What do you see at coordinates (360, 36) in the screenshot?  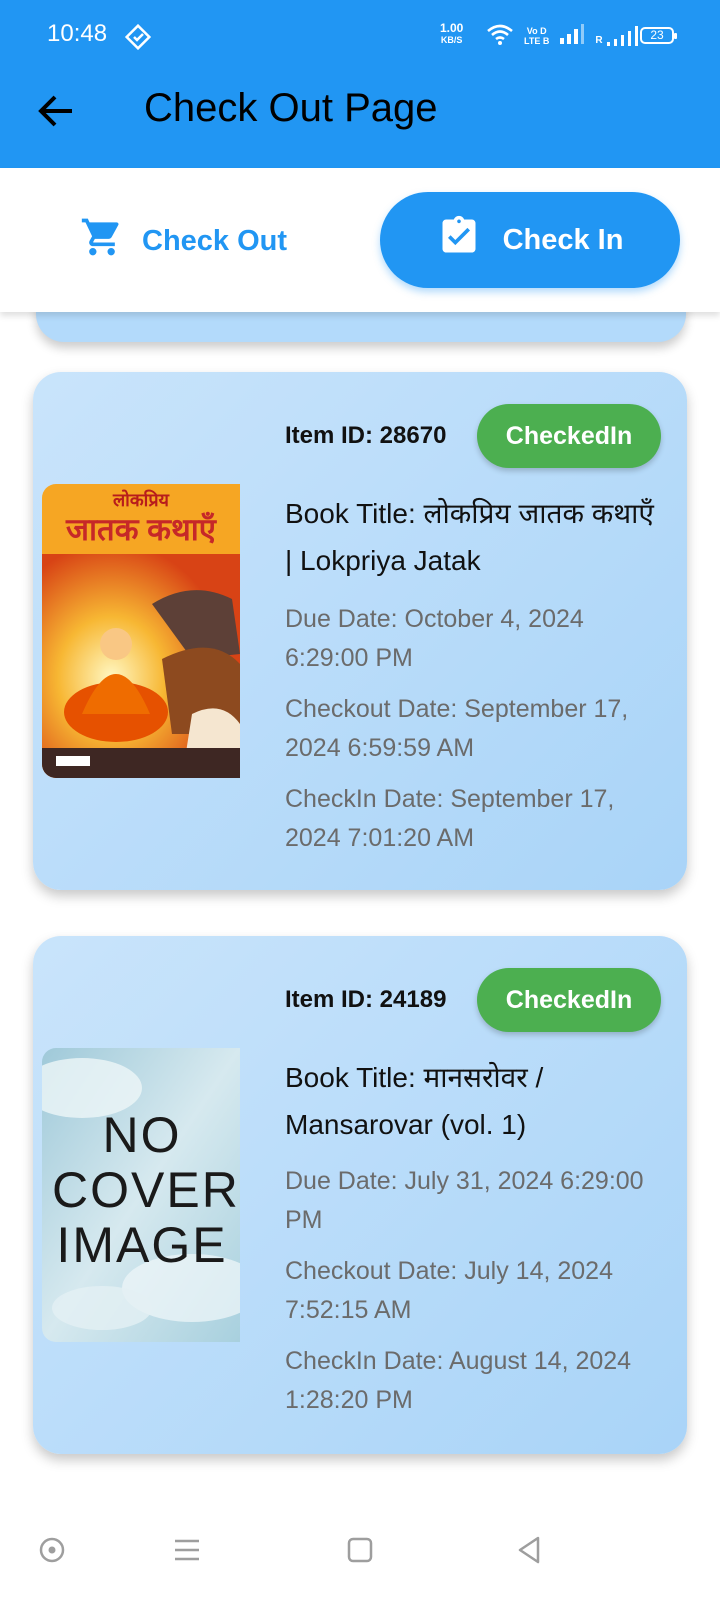 I see `status-bar: 10:48 1.00 KB/S Vo D LTE B R 23` at bounding box center [360, 36].